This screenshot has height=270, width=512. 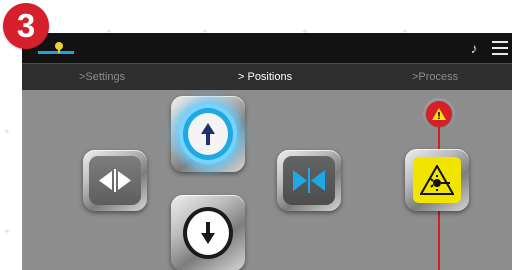 I want to click on laser-warning-icon, so click(x=437, y=180).